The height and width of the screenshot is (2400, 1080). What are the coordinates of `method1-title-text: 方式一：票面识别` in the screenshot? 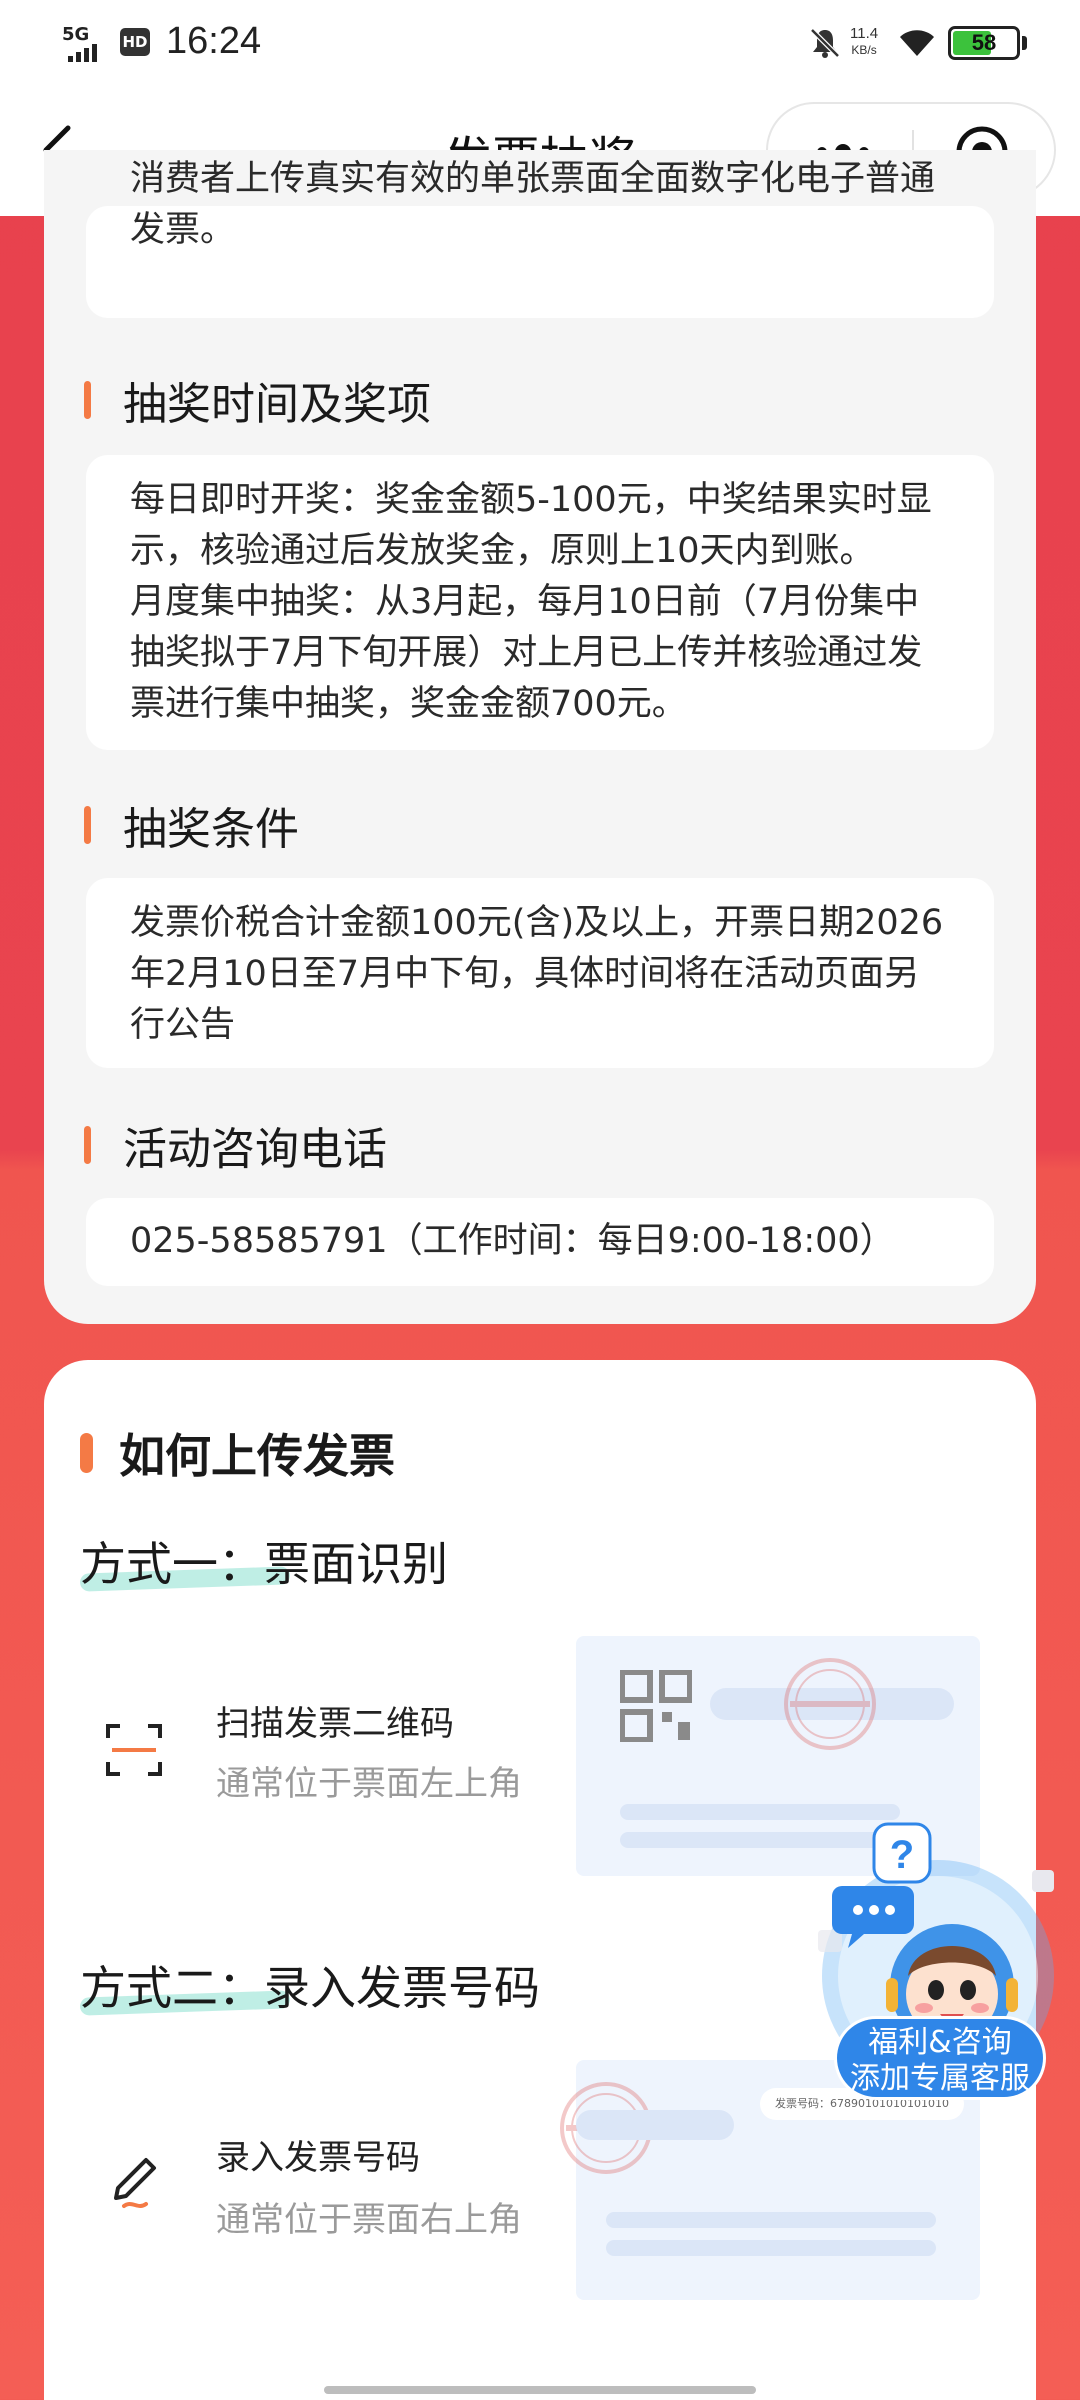 It's located at (264, 1564).